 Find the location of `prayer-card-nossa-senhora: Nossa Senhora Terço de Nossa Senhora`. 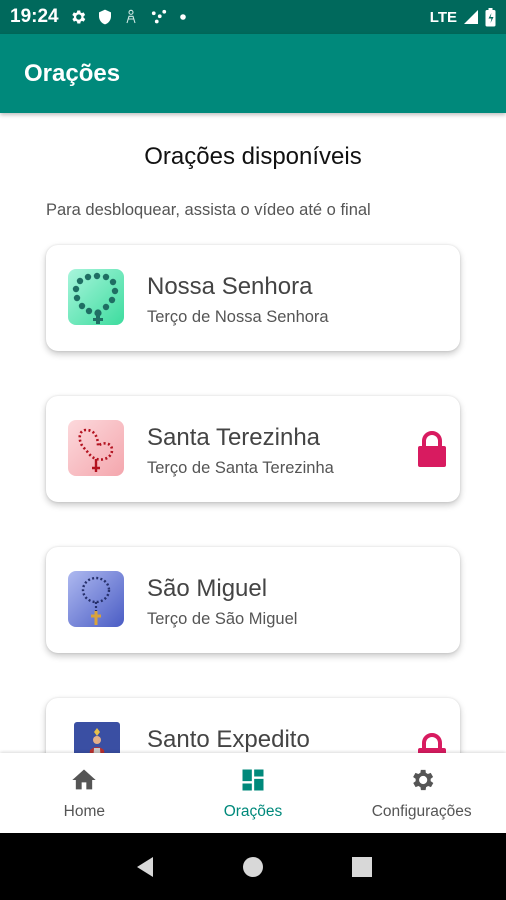

prayer-card-nossa-senhora: Nossa Senhora Terço de Nossa Senhora is located at coordinates (253, 298).